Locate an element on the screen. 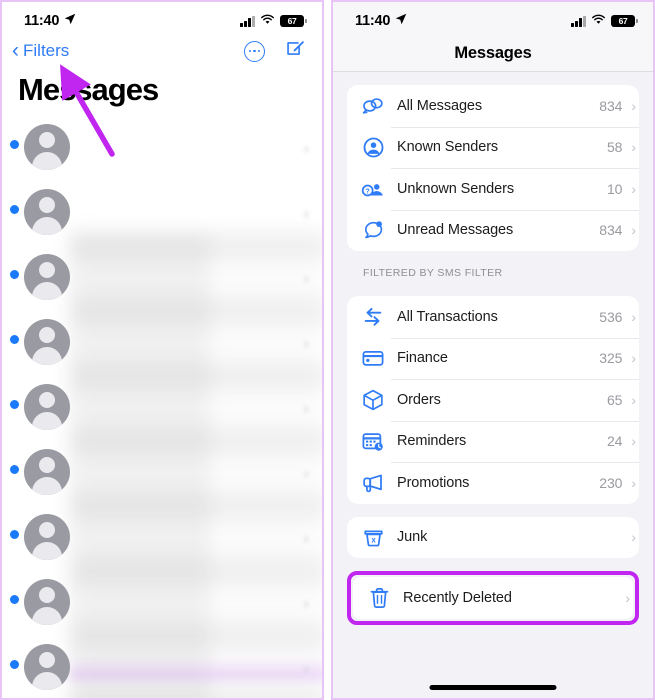 The height and width of the screenshot is (700, 655). filter-label: Recently Deleted is located at coordinates (457, 597).